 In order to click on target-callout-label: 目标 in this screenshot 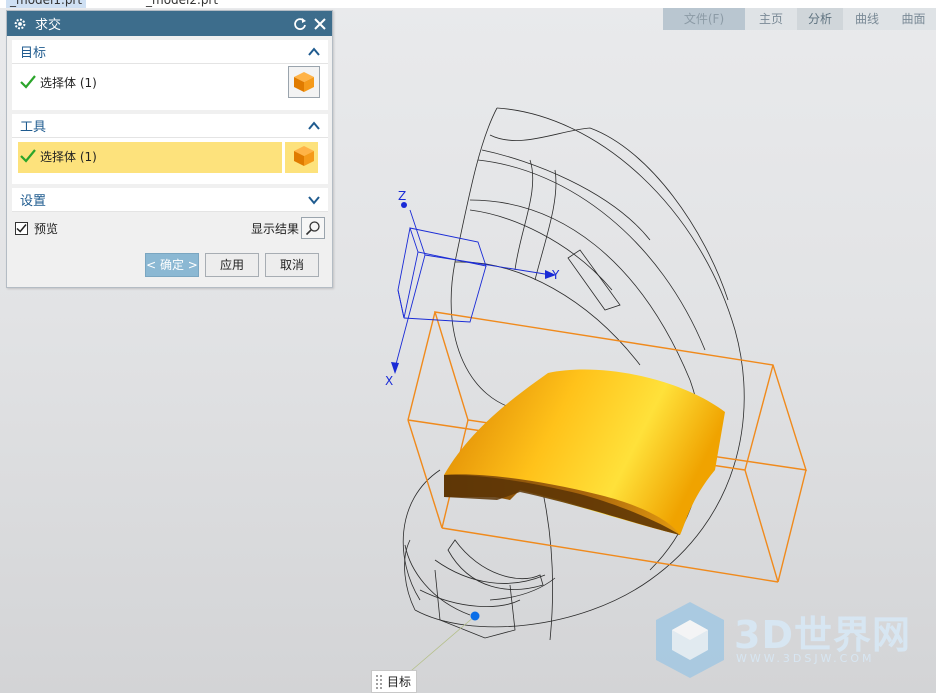, I will do `click(394, 681)`.